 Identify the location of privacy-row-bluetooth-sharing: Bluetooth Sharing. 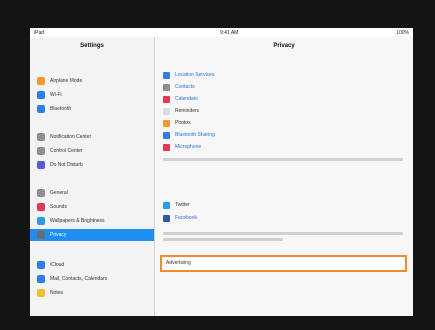
(284, 135).